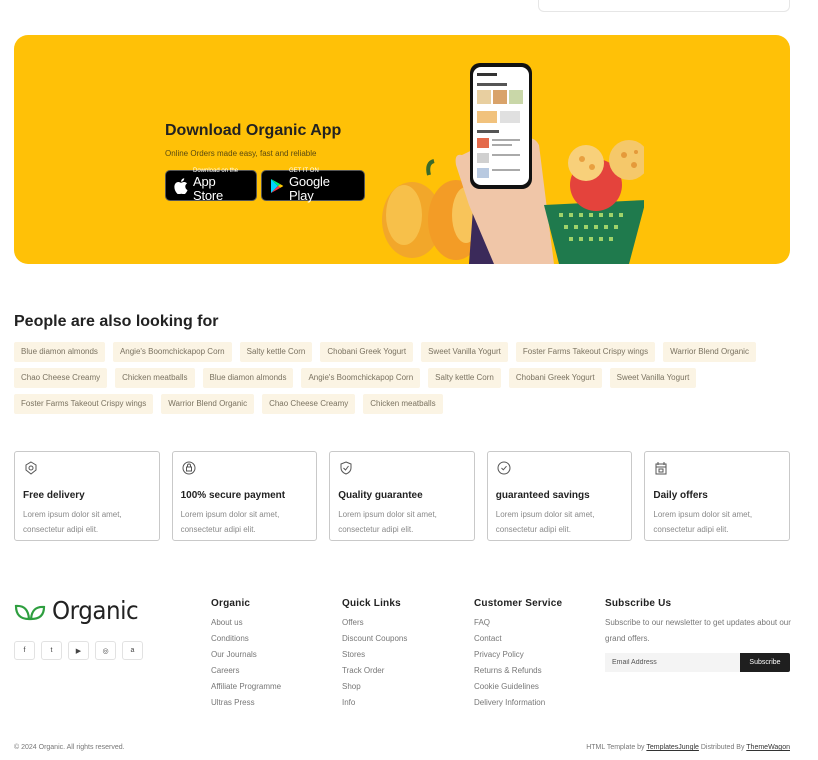 The height and width of the screenshot is (760, 818). What do you see at coordinates (233, 495) in the screenshot?
I see `feature-title: 100% secure payment` at bounding box center [233, 495].